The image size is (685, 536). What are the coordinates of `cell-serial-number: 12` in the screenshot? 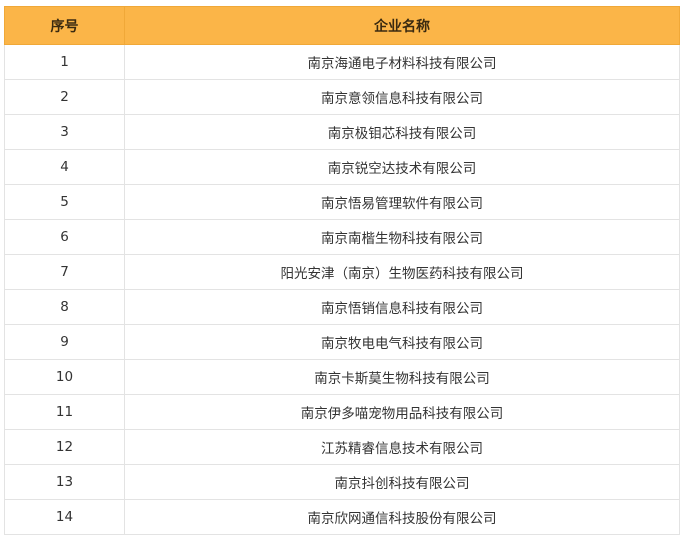 It's located at (64, 447).